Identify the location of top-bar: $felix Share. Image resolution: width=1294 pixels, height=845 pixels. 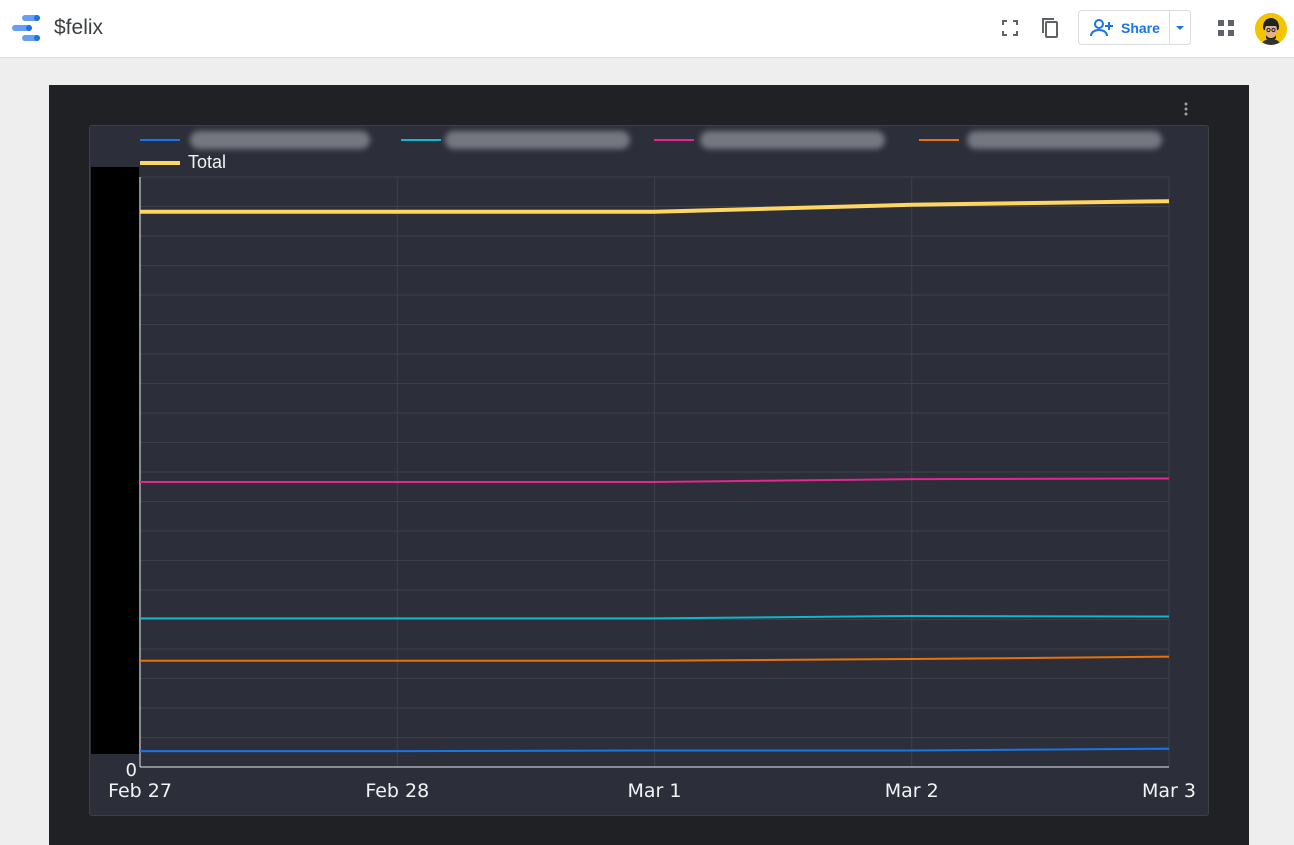
(647, 29).